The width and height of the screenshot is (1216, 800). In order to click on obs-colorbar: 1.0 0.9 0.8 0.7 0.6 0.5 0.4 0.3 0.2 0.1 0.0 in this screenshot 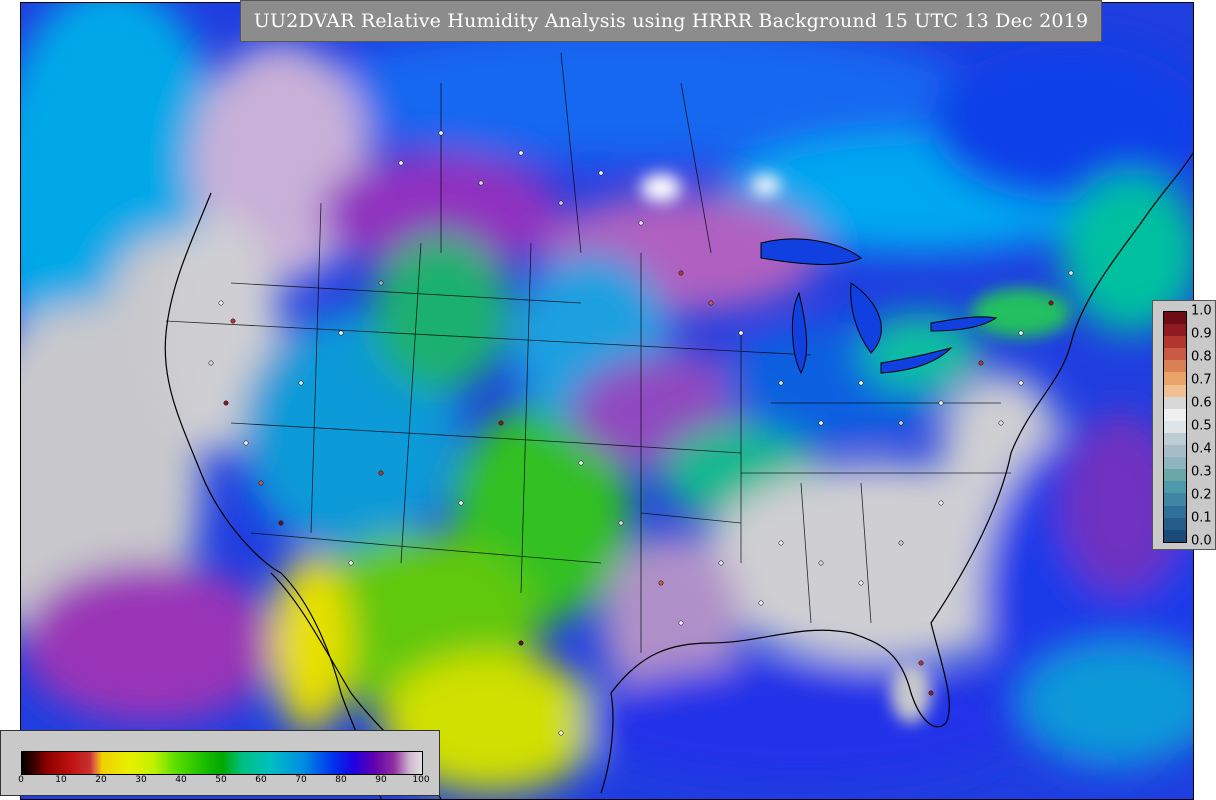, I will do `click(1184, 425)`.